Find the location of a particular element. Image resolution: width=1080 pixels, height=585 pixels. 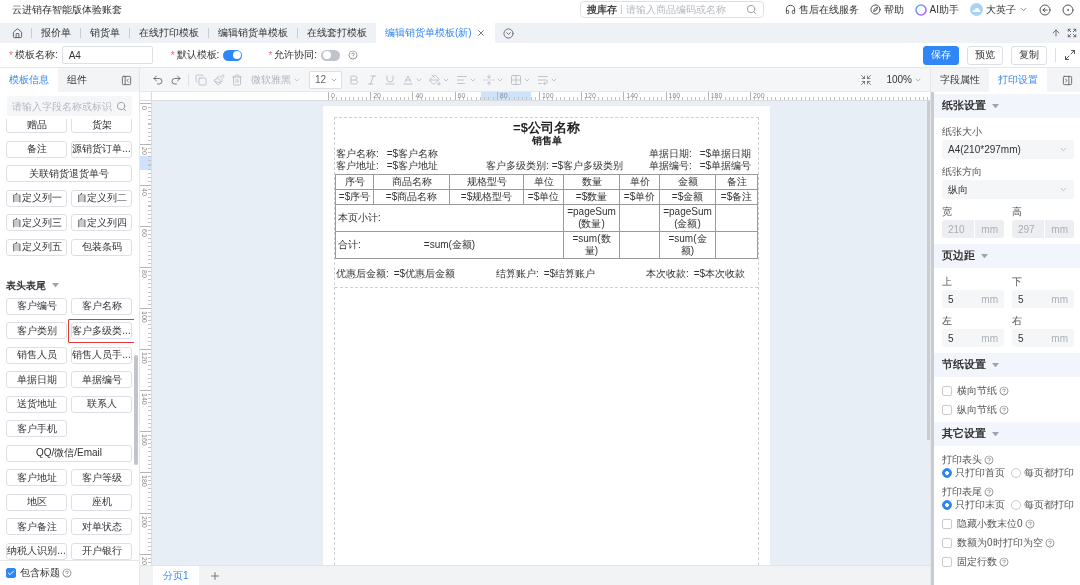

align-left-icon is located at coordinates (462, 79).